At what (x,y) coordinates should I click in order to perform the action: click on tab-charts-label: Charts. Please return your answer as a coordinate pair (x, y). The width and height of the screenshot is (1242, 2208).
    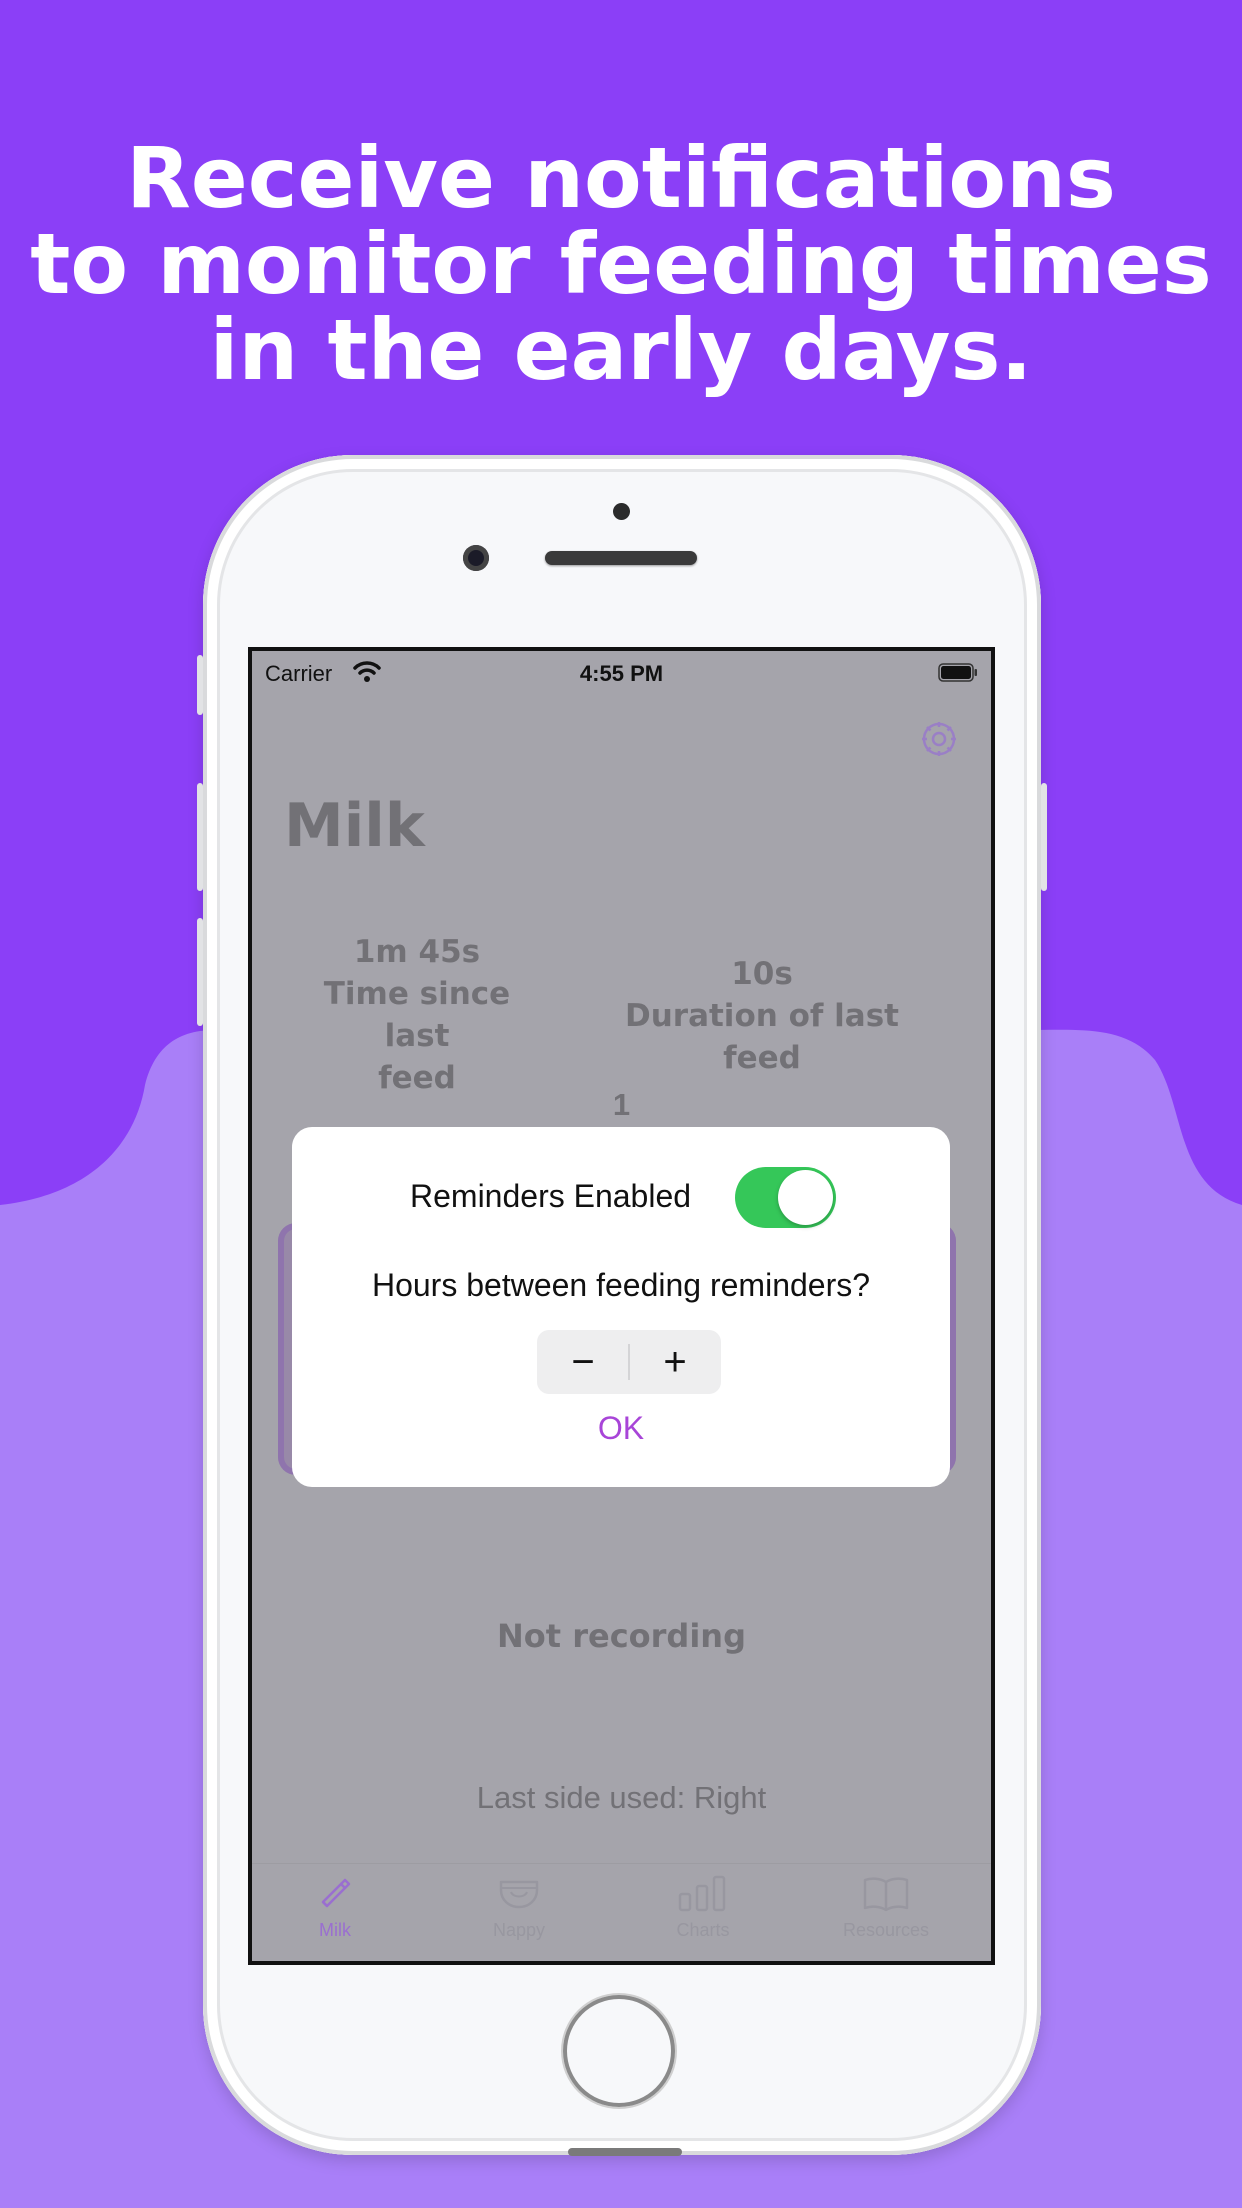
    Looking at the image, I should click on (703, 1930).